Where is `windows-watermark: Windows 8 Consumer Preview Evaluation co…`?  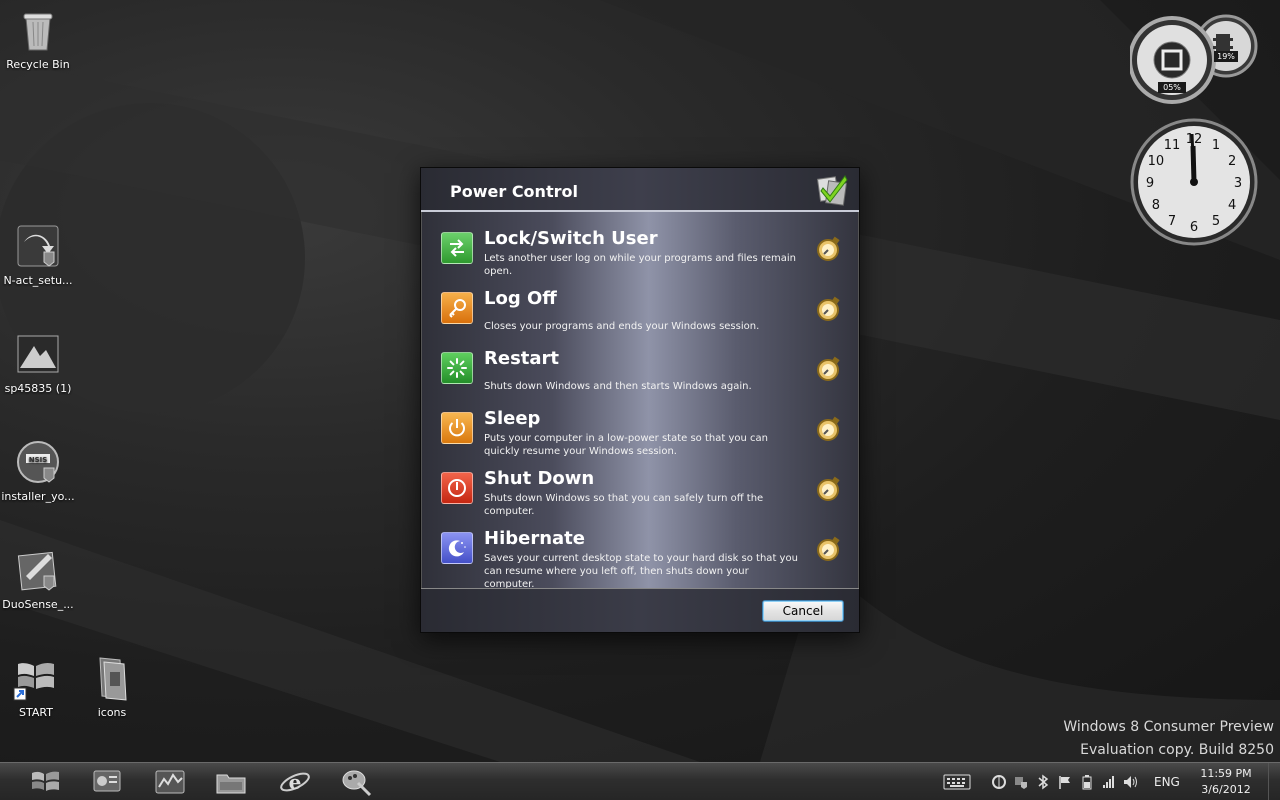 windows-watermark: Windows 8 Consumer Preview Evaluation co… is located at coordinates (1168, 739).